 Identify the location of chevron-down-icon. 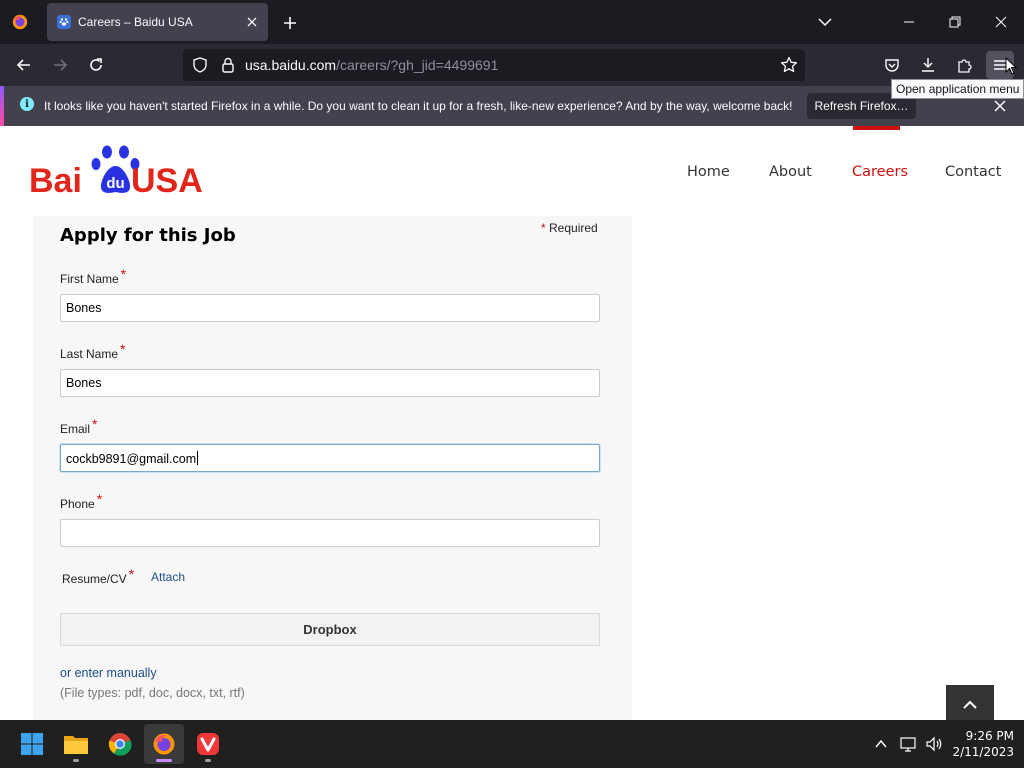
(825, 22).